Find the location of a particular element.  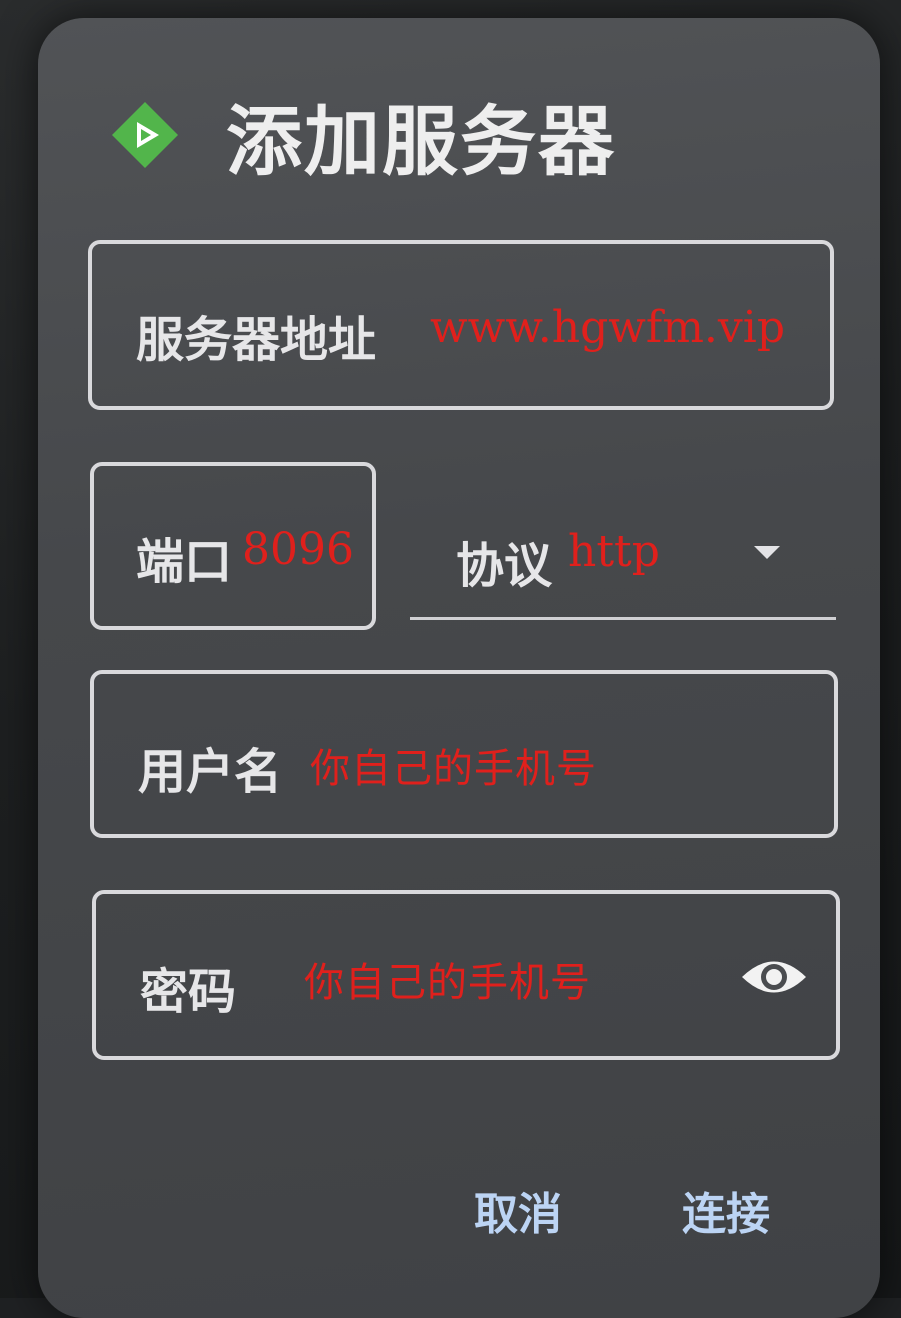

dropdown-caret-icon is located at coordinates (767, 552).